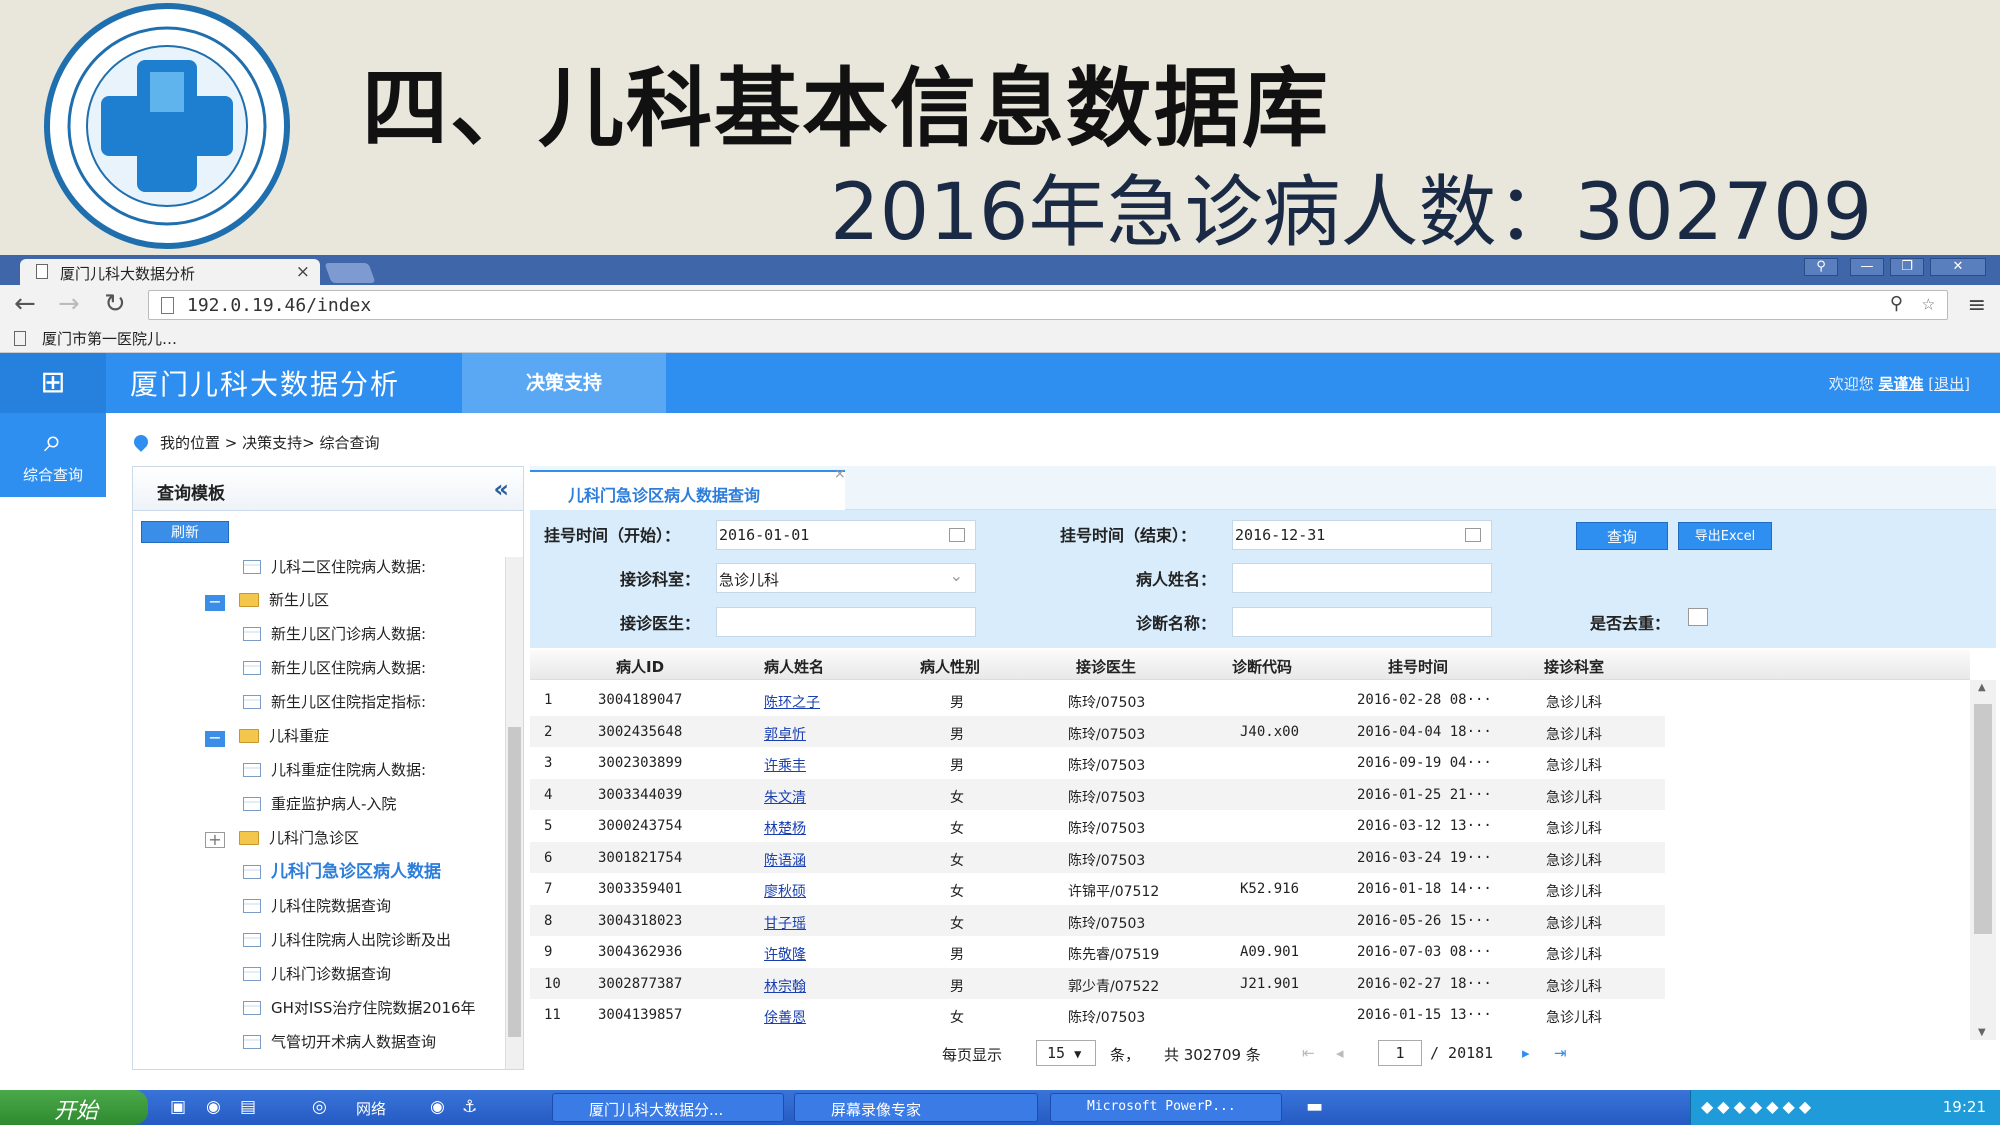 This screenshot has height=1125, width=2000. What do you see at coordinates (501, 489) in the screenshot?
I see `collapse-icon: «` at bounding box center [501, 489].